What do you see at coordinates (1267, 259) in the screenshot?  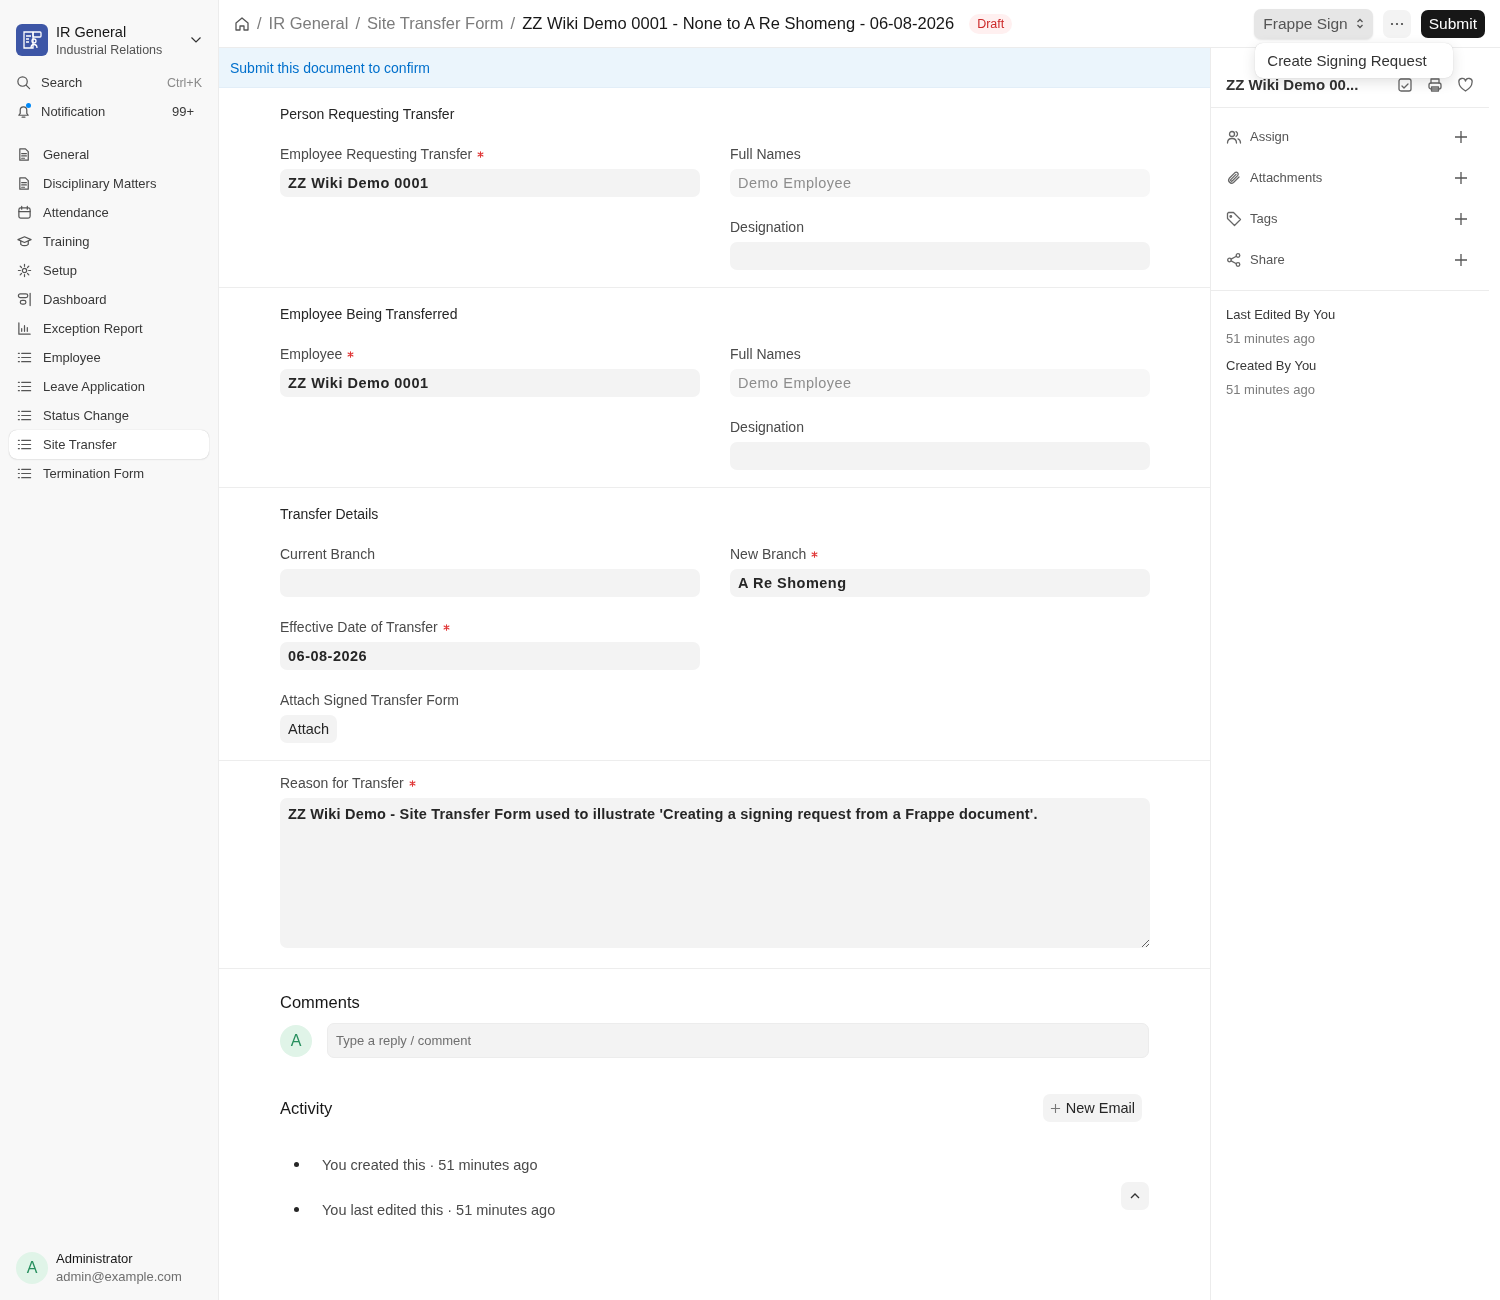 I see `panel-link: Share` at bounding box center [1267, 259].